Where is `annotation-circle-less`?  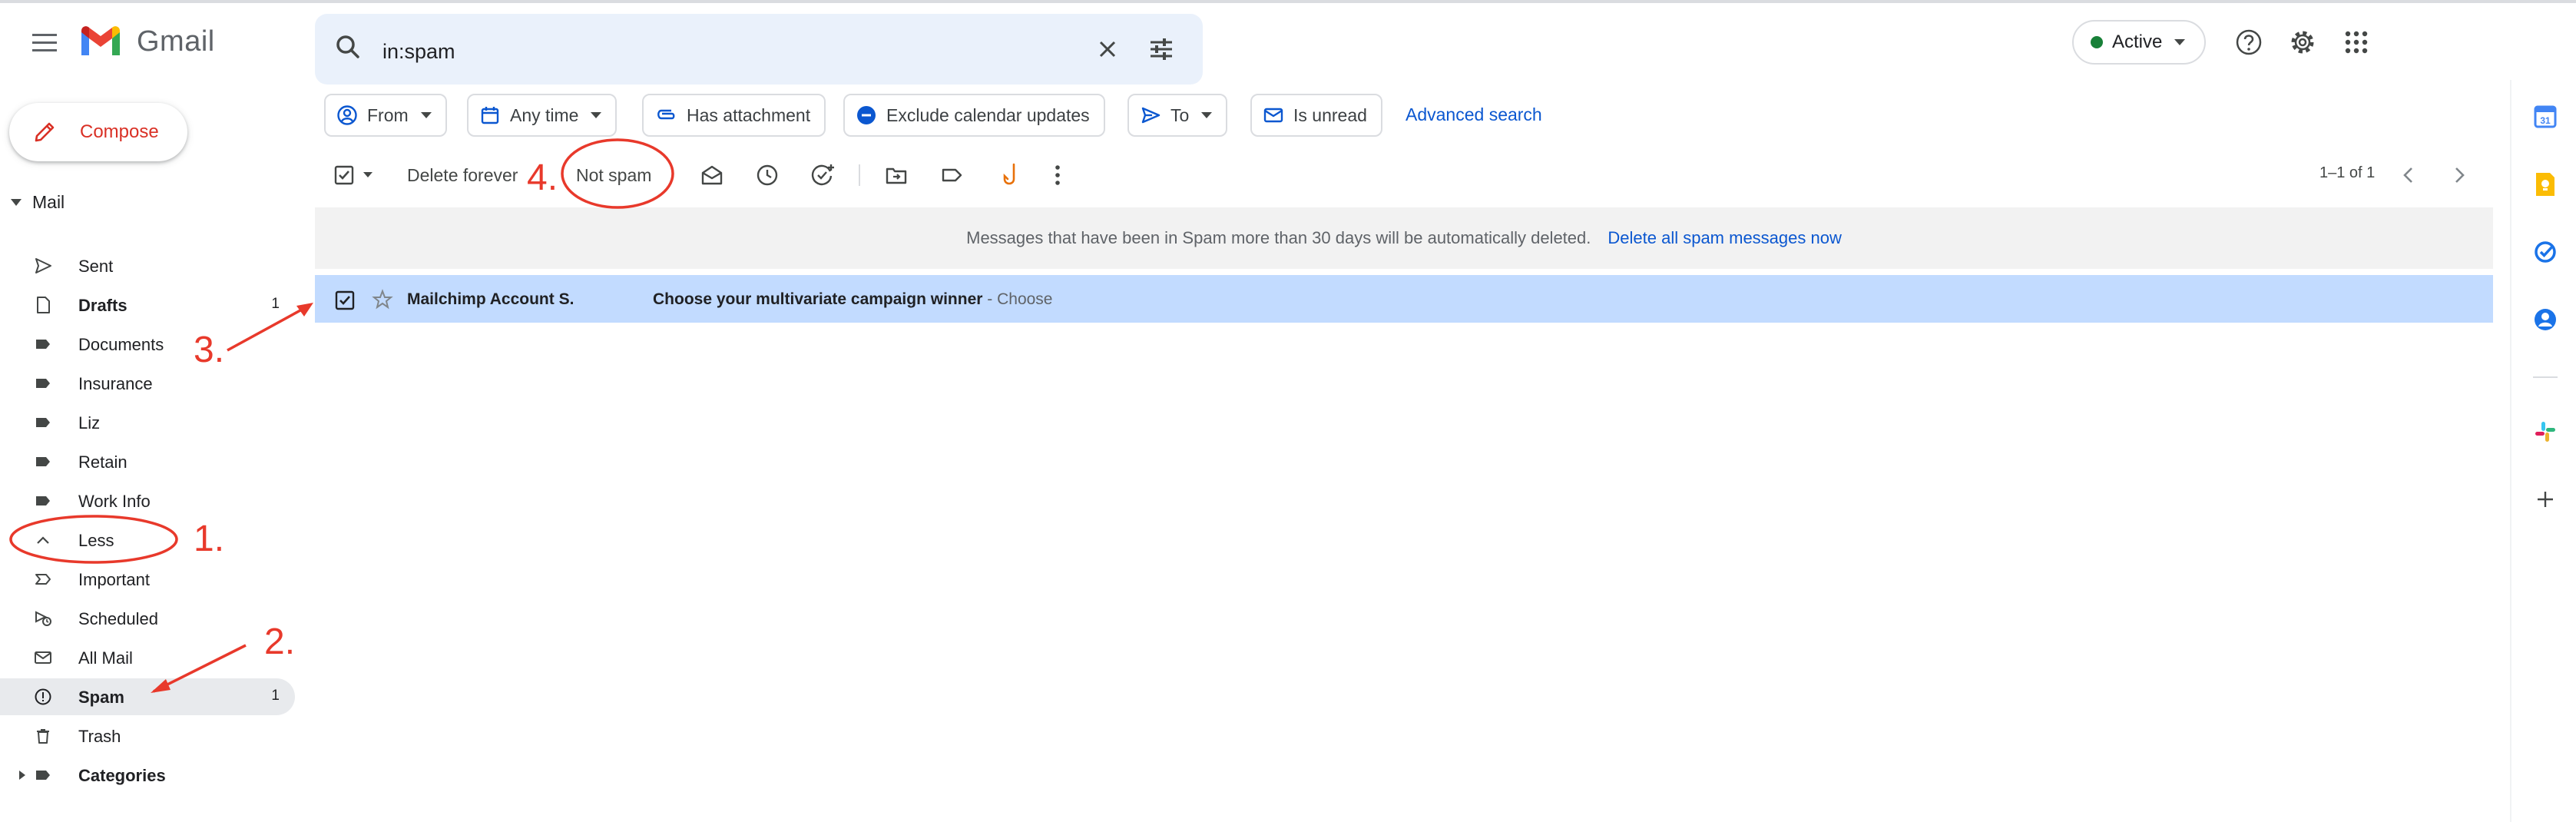 annotation-circle-less is located at coordinates (93, 539).